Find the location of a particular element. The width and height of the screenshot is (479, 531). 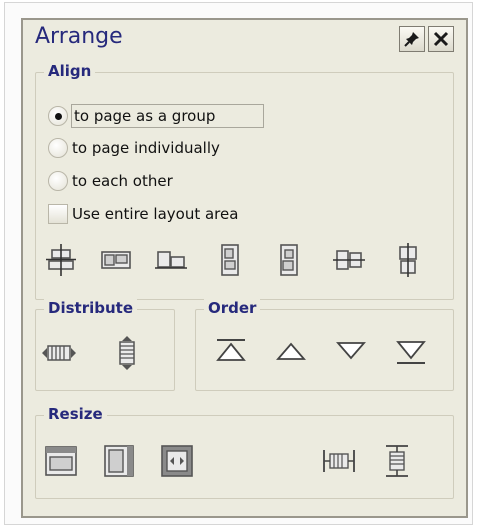

bring-forward-icon is located at coordinates (291, 351).